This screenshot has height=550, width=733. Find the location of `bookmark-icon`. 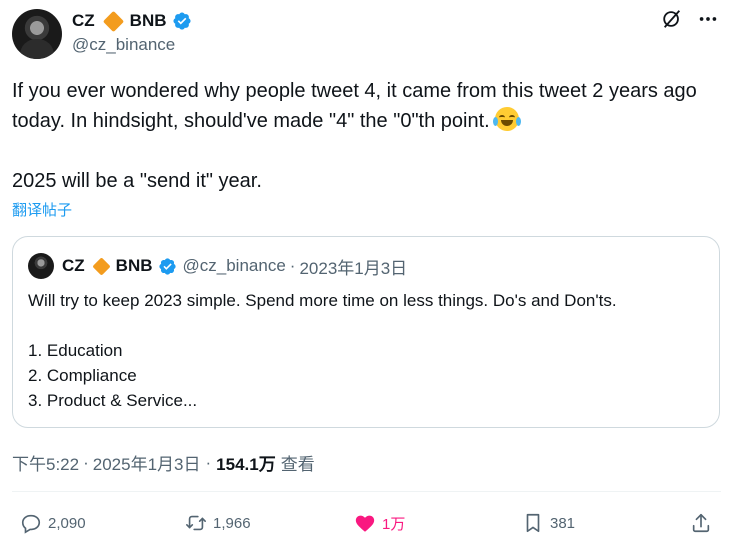

bookmark-icon is located at coordinates (533, 523).